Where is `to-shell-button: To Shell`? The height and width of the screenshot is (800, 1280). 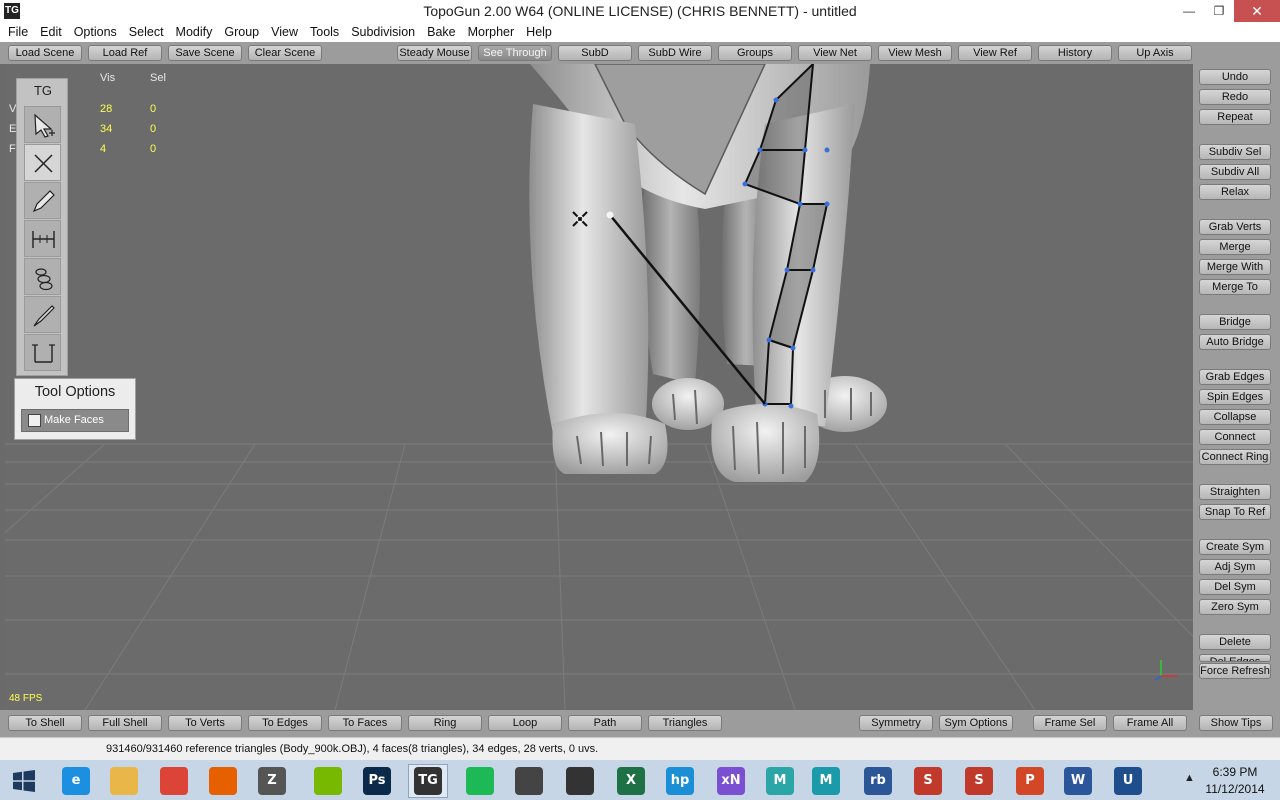 to-shell-button: To Shell is located at coordinates (45, 723).